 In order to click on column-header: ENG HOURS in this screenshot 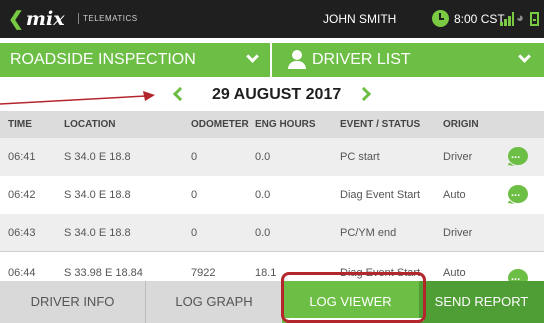, I will do `click(285, 124)`.